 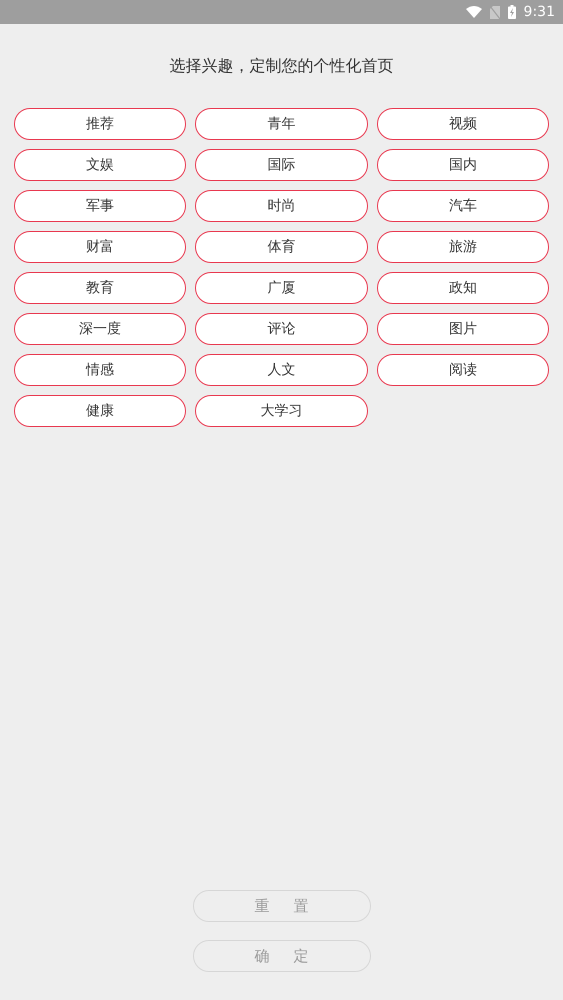 What do you see at coordinates (100, 288) in the screenshot?
I see `topic-chip: 教育` at bounding box center [100, 288].